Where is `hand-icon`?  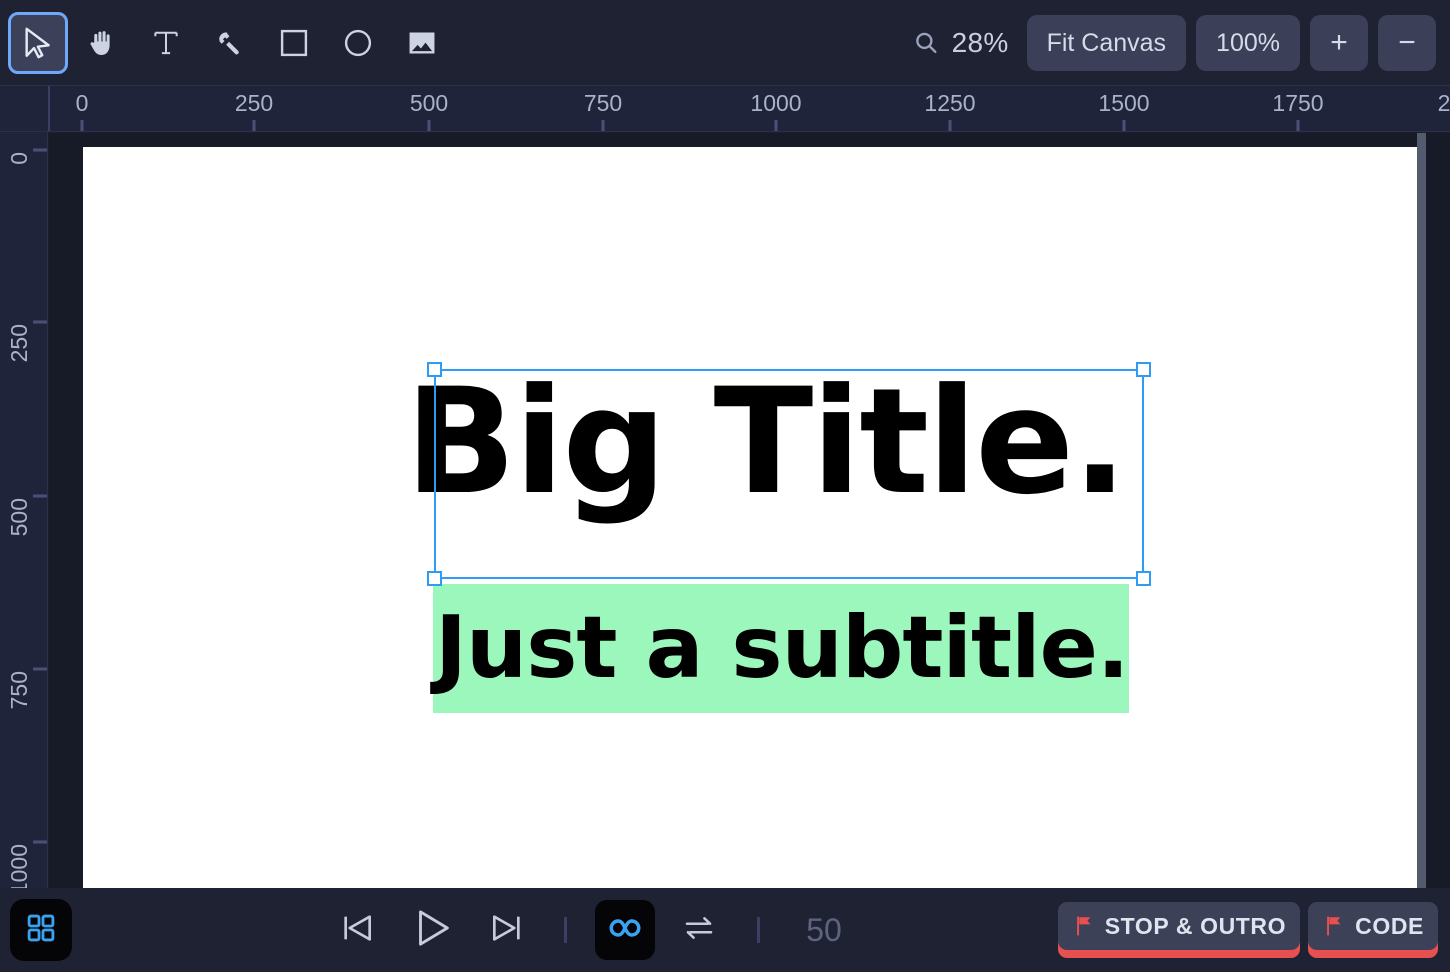 hand-icon is located at coordinates (102, 43).